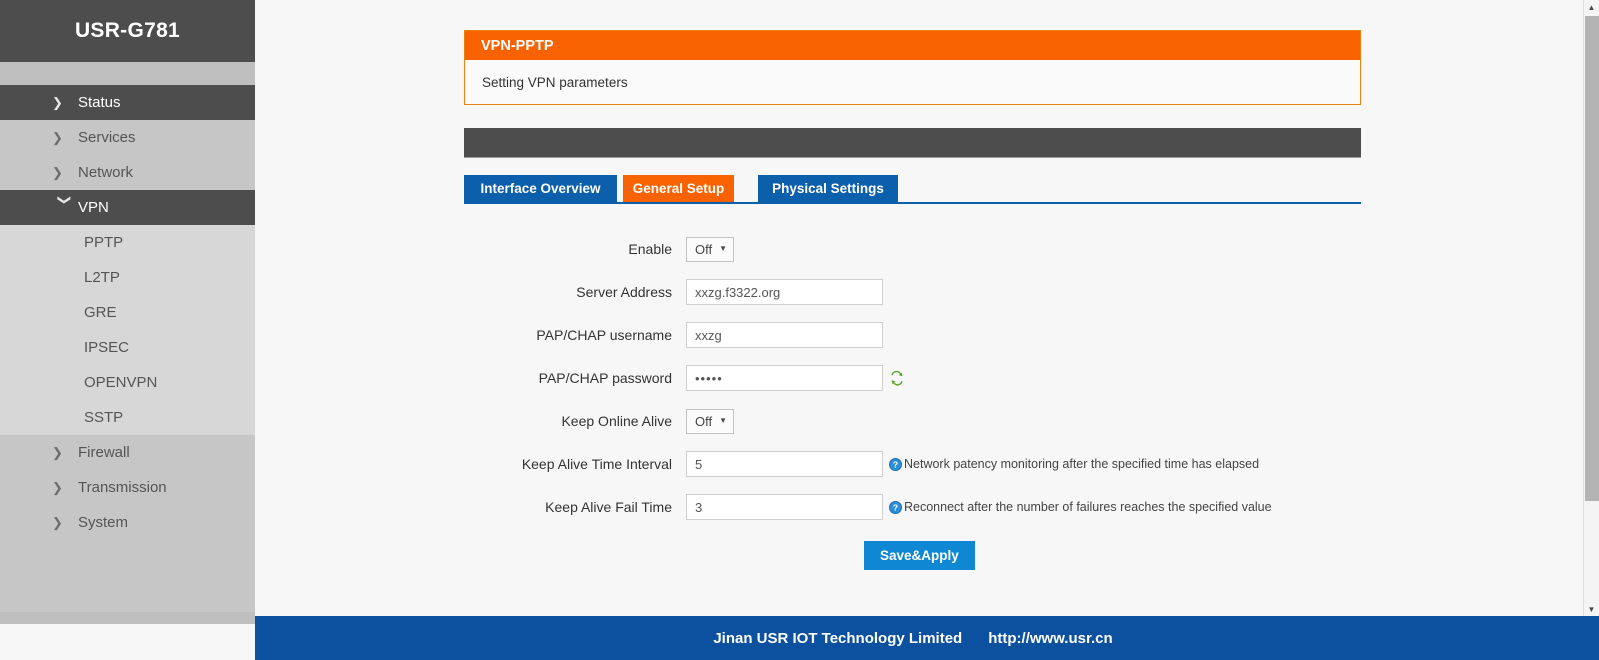 This screenshot has width=1599, height=660. Describe the element at coordinates (650, 249) in the screenshot. I see `enable-label: Enable` at that location.